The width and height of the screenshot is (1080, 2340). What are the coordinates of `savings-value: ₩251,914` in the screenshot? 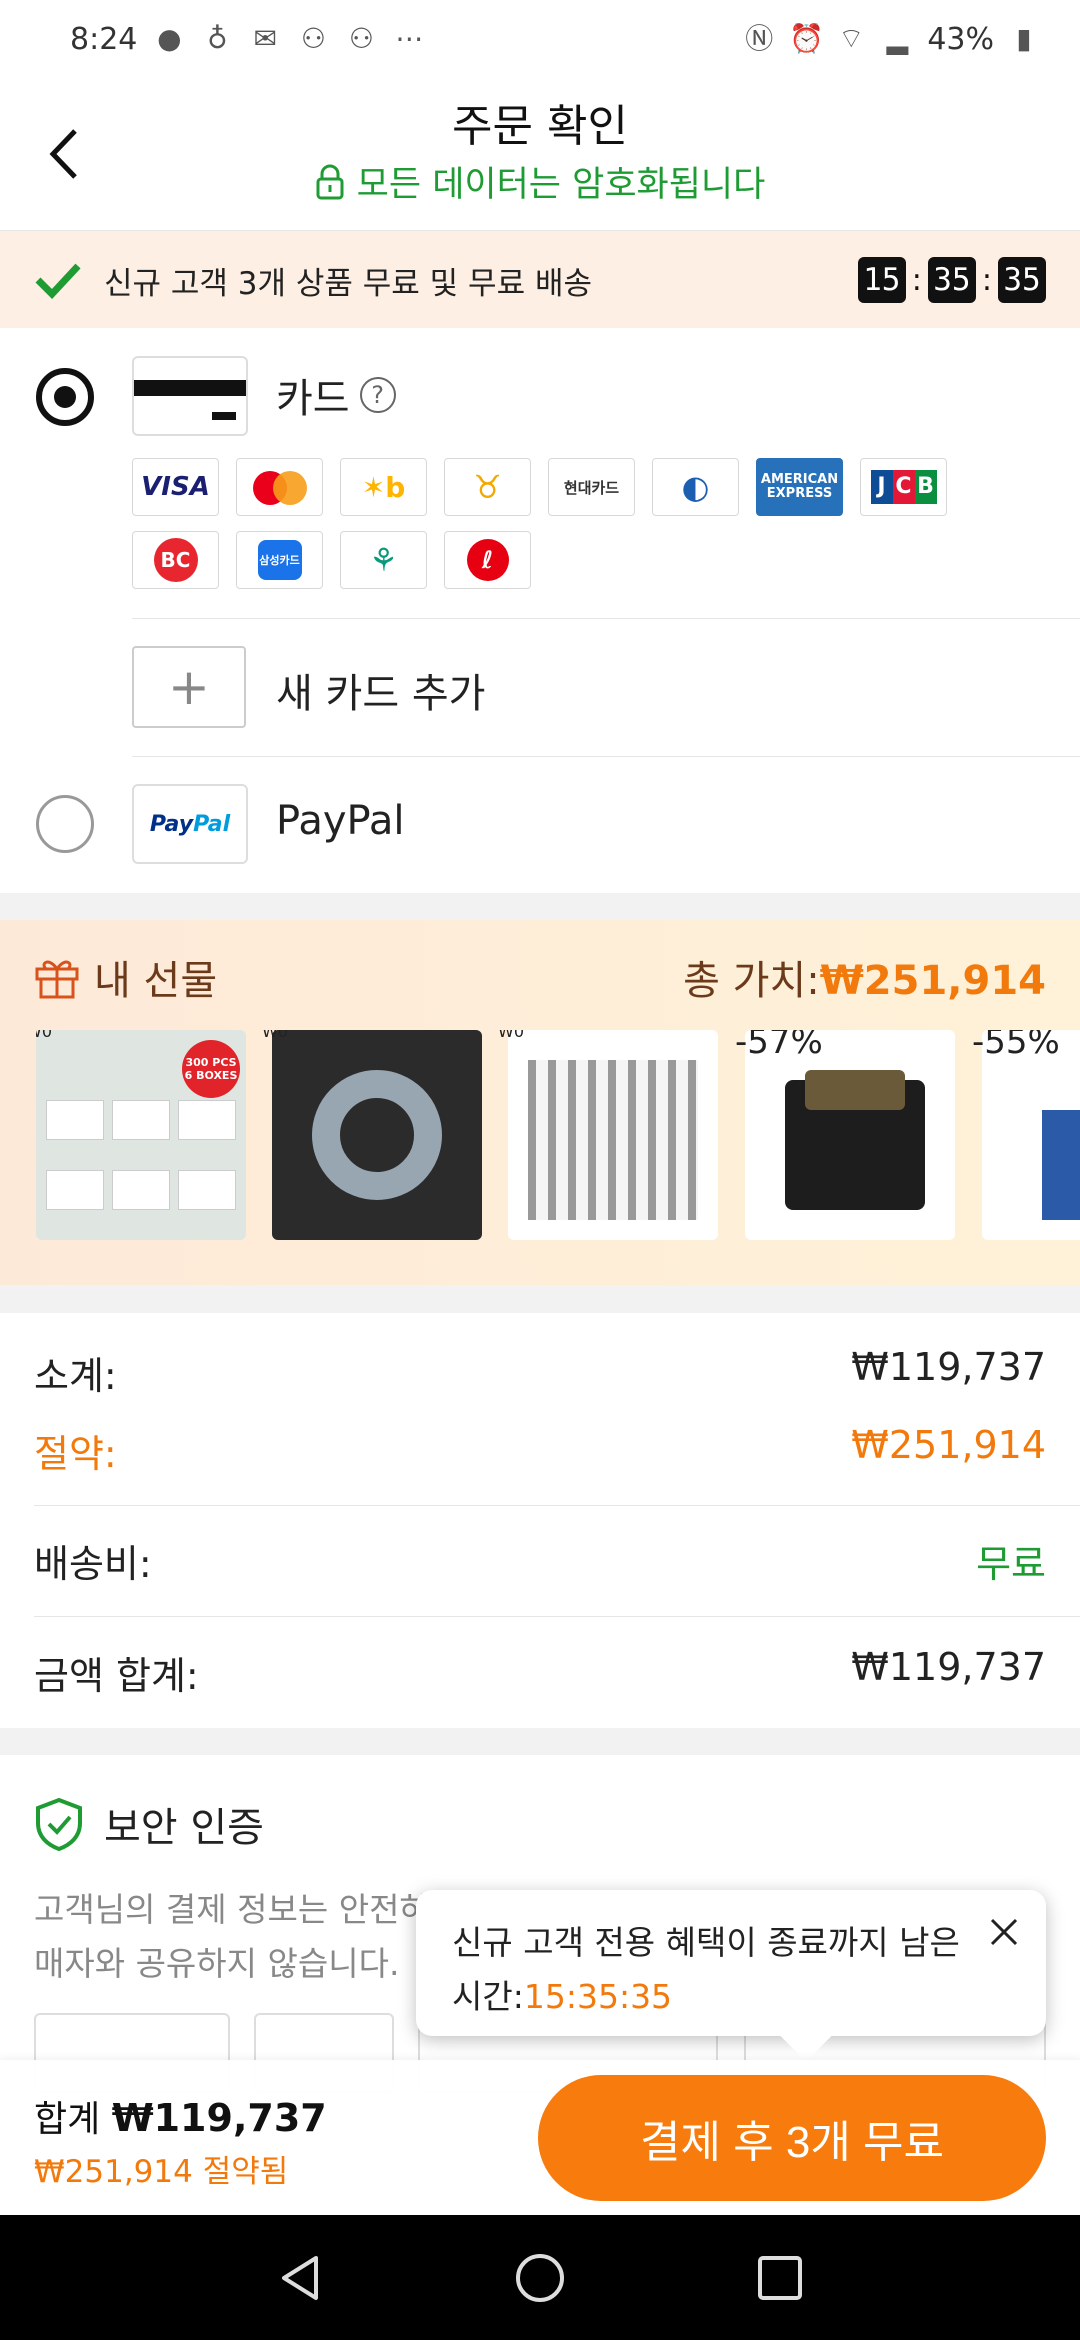 It's located at (948, 1445).